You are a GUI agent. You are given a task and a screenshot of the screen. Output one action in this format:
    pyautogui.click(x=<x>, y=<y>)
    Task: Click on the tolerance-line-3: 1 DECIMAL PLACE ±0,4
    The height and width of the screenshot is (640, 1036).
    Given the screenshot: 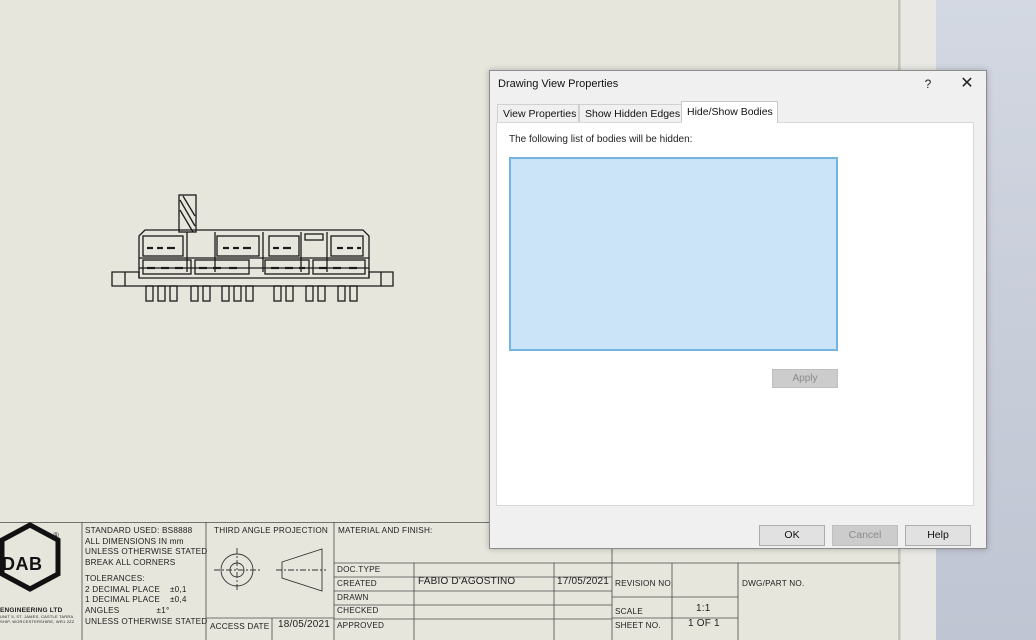 What is the action you would take?
    pyautogui.click(x=136, y=599)
    